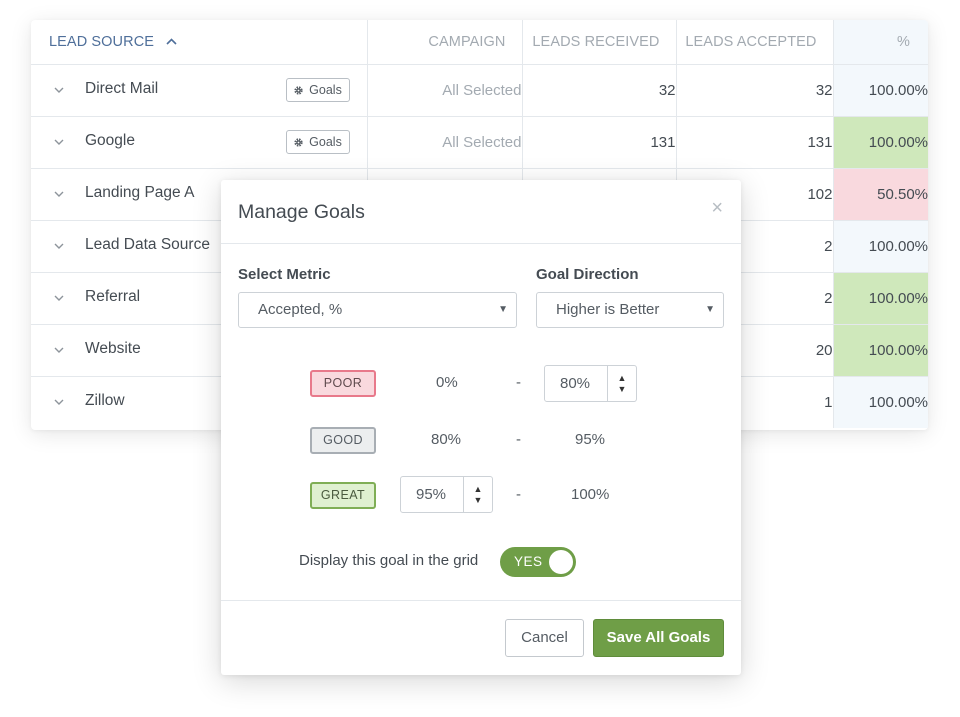  I want to click on leads-received-cell: 32, so click(599, 90).